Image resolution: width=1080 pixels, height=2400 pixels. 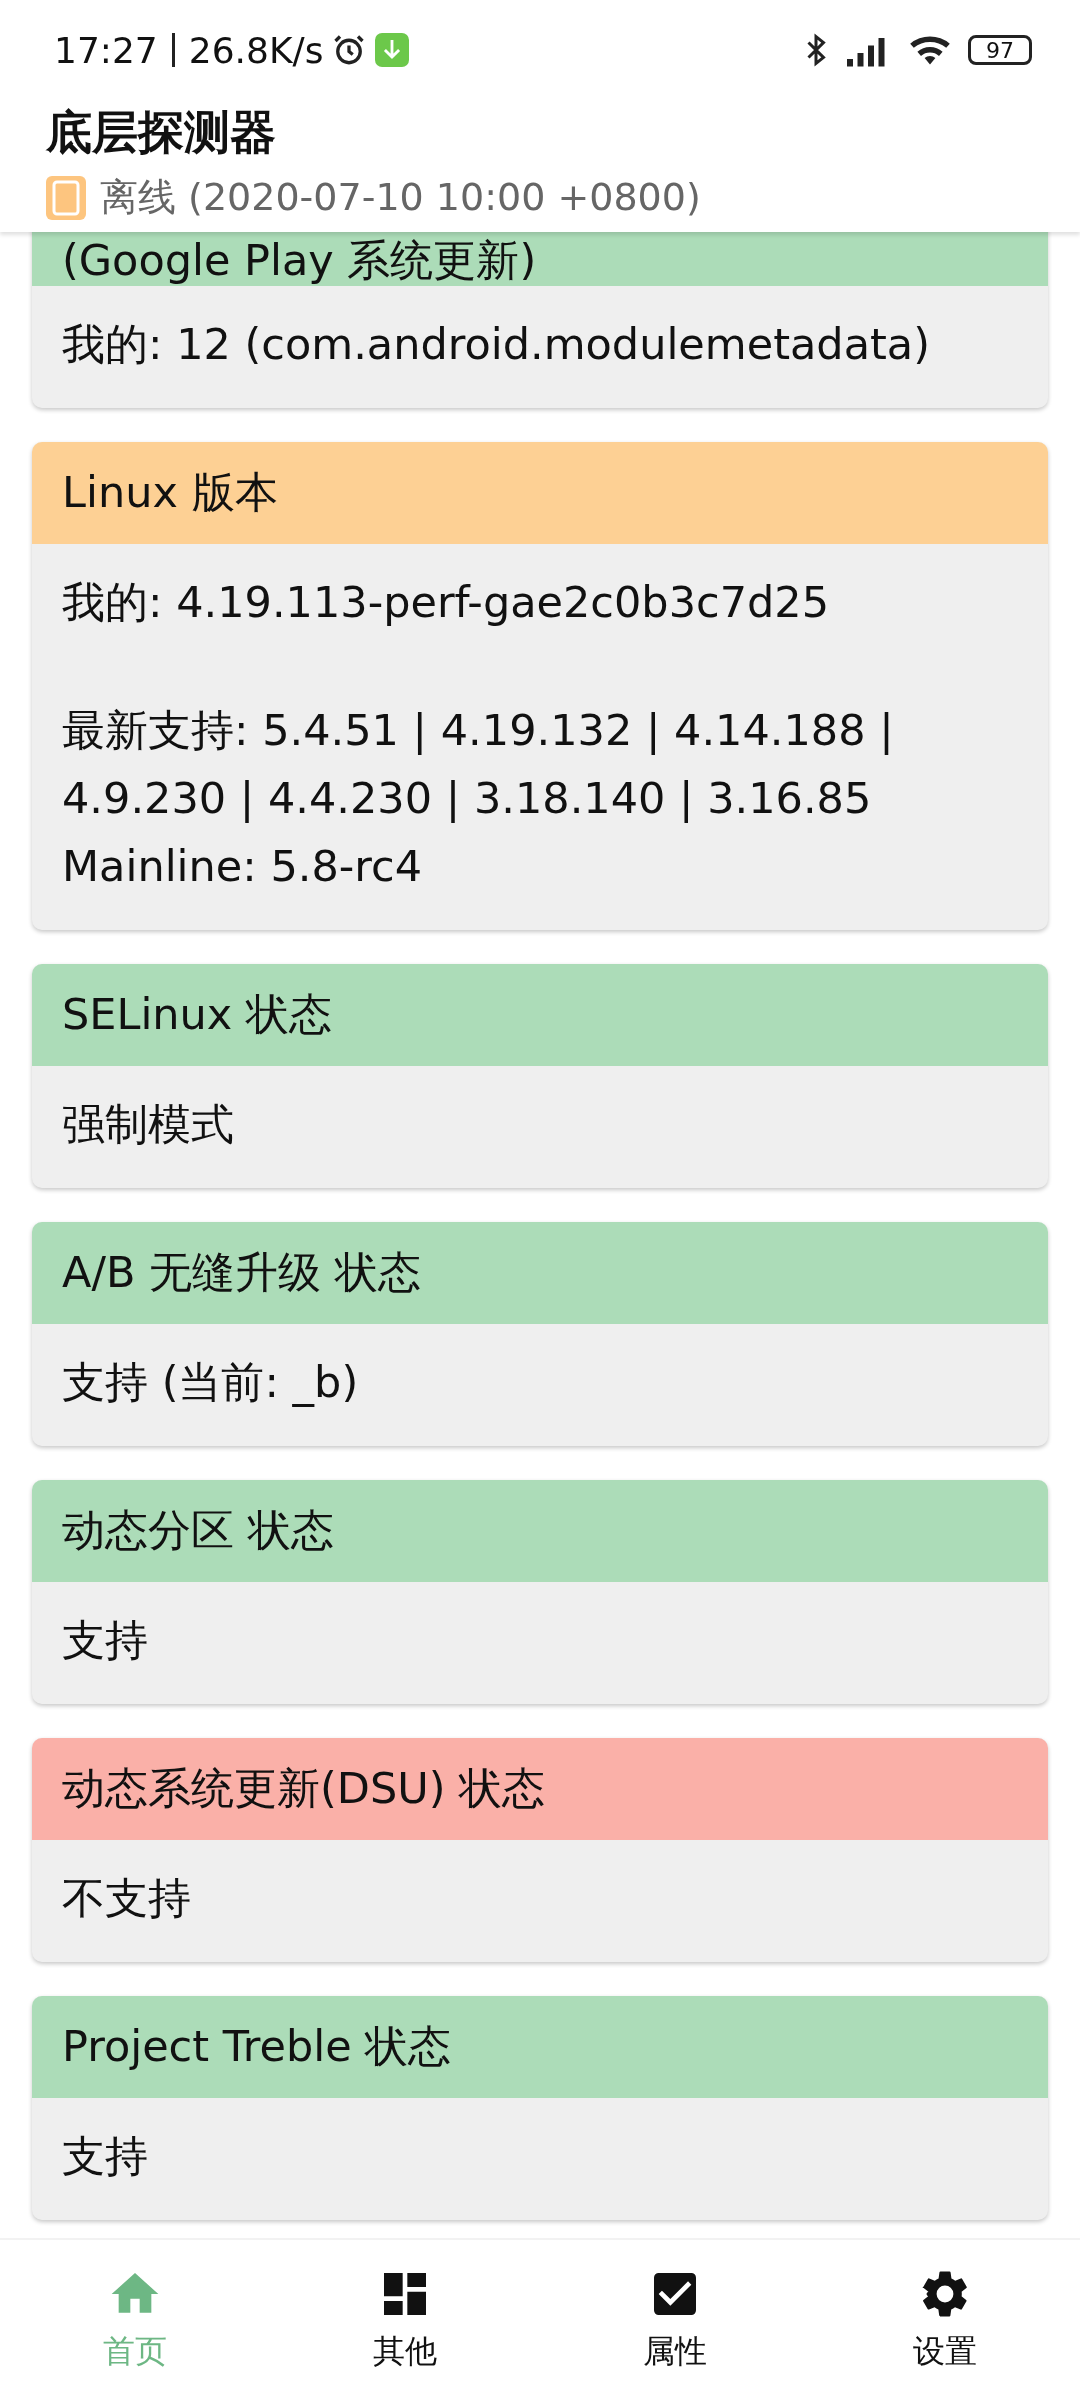 What do you see at coordinates (816, 50) in the screenshot?
I see `bluetooth-icon` at bounding box center [816, 50].